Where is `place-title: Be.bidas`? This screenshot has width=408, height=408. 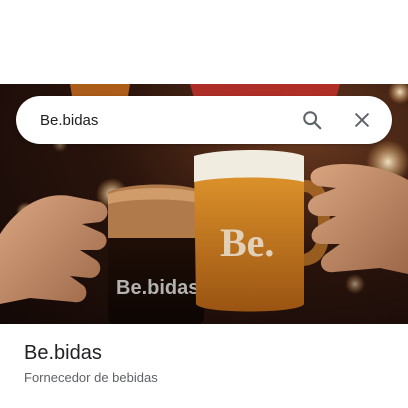
place-title: Be.bidas is located at coordinates (63, 353).